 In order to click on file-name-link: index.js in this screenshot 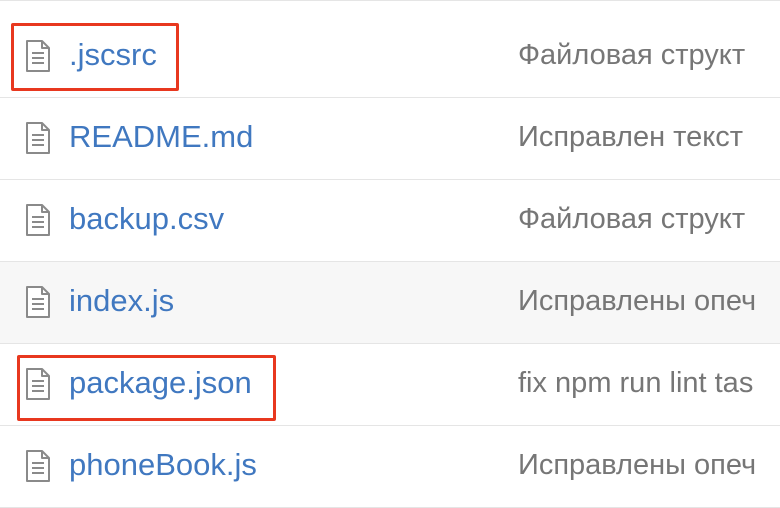, I will do `click(121, 301)`.